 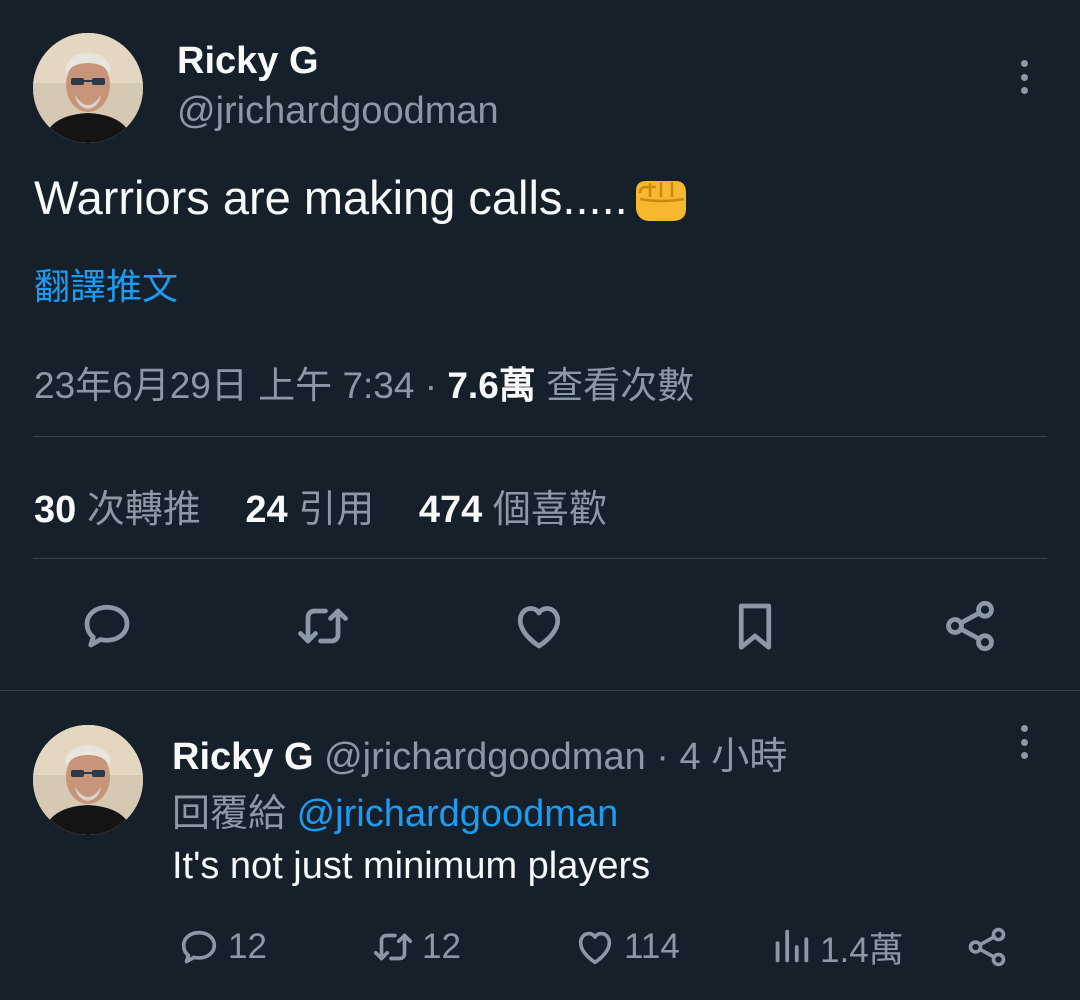 I want to click on bookmark-icon, so click(x=755, y=626).